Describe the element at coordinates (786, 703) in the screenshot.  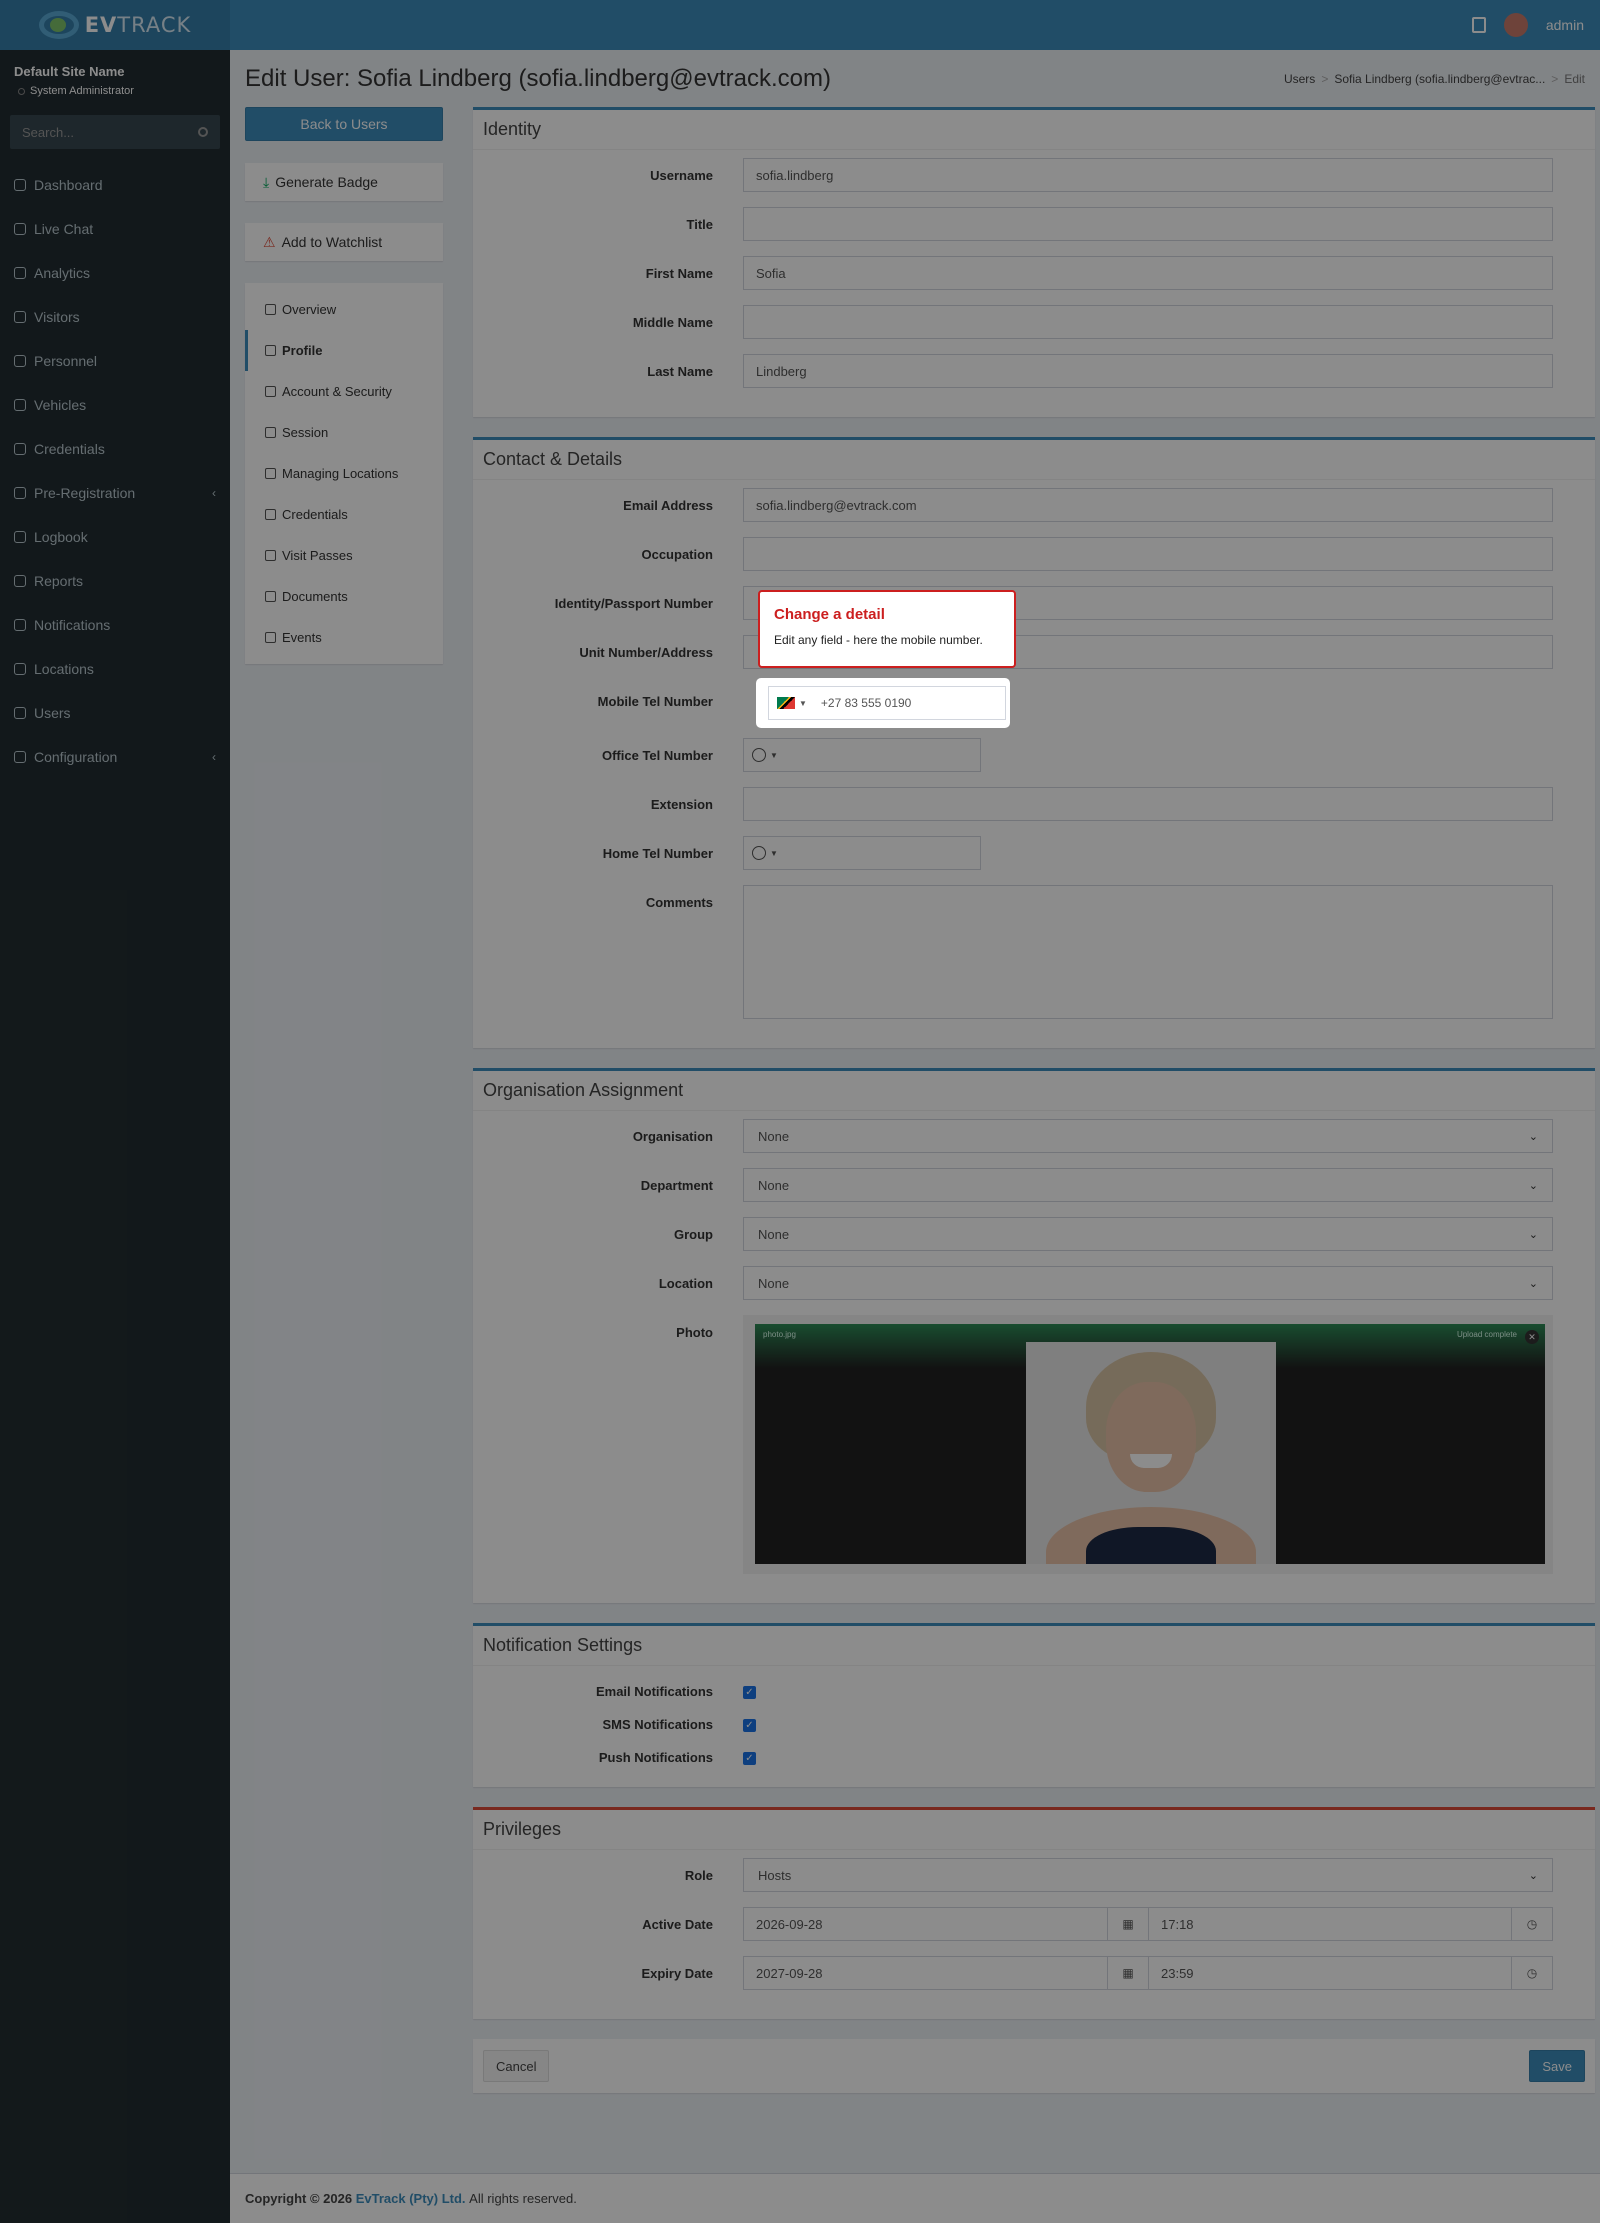
I see `za-flag-icon` at that location.